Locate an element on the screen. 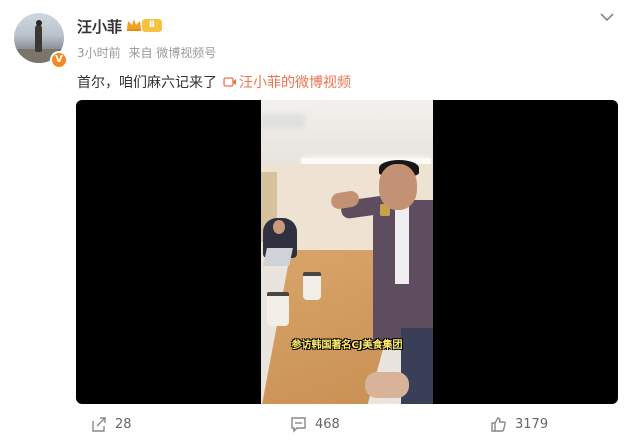 This screenshot has width=632, height=445. crown-icon is located at coordinates (134, 25).